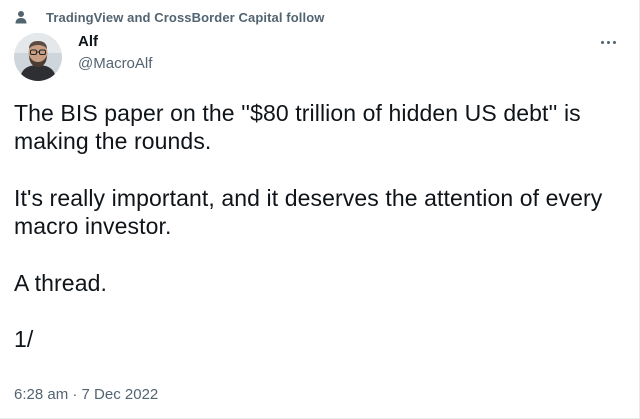  I want to click on timestamp-time: 6:28 am, so click(41, 394).